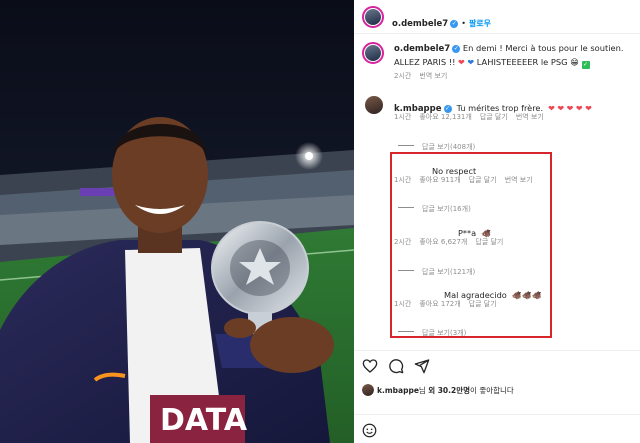 Image resolution: width=640 pixels, height=443 pixels. Describe the element at coordinates (480, 23) in the screenshot. I see `follow-button: 팔로우` at that location.